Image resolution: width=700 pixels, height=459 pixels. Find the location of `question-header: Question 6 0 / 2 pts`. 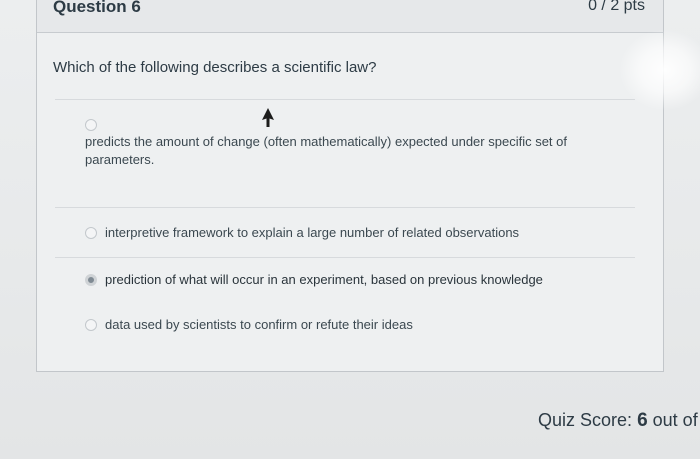

question-header: Question 6 0 / 2 pts is located at coordinates (350, 16).